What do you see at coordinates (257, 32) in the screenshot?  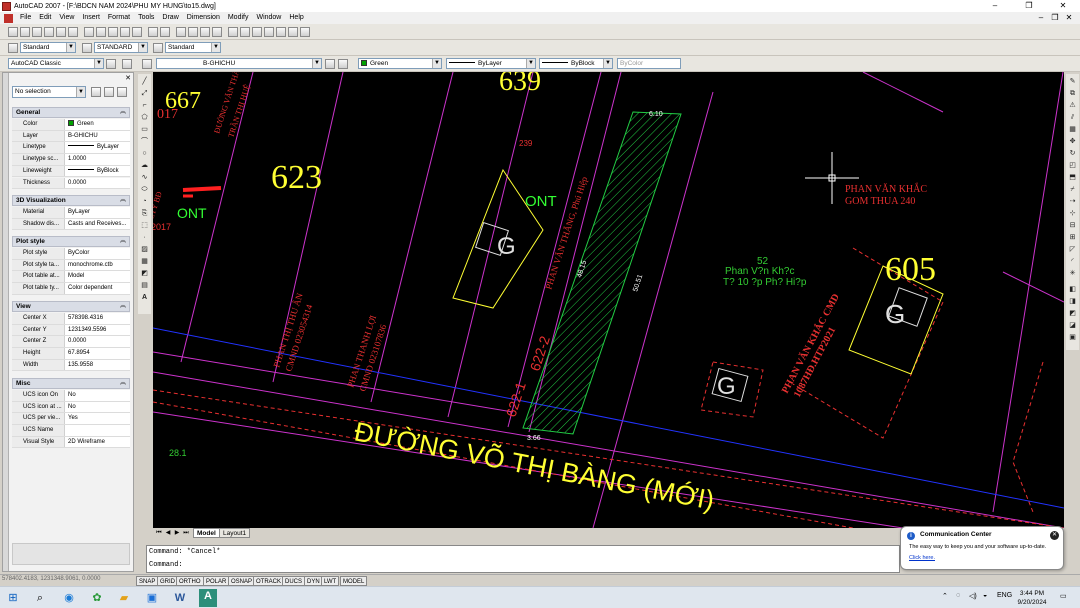 I see `tool-palettes-icon` at bounding box center [257, 32].